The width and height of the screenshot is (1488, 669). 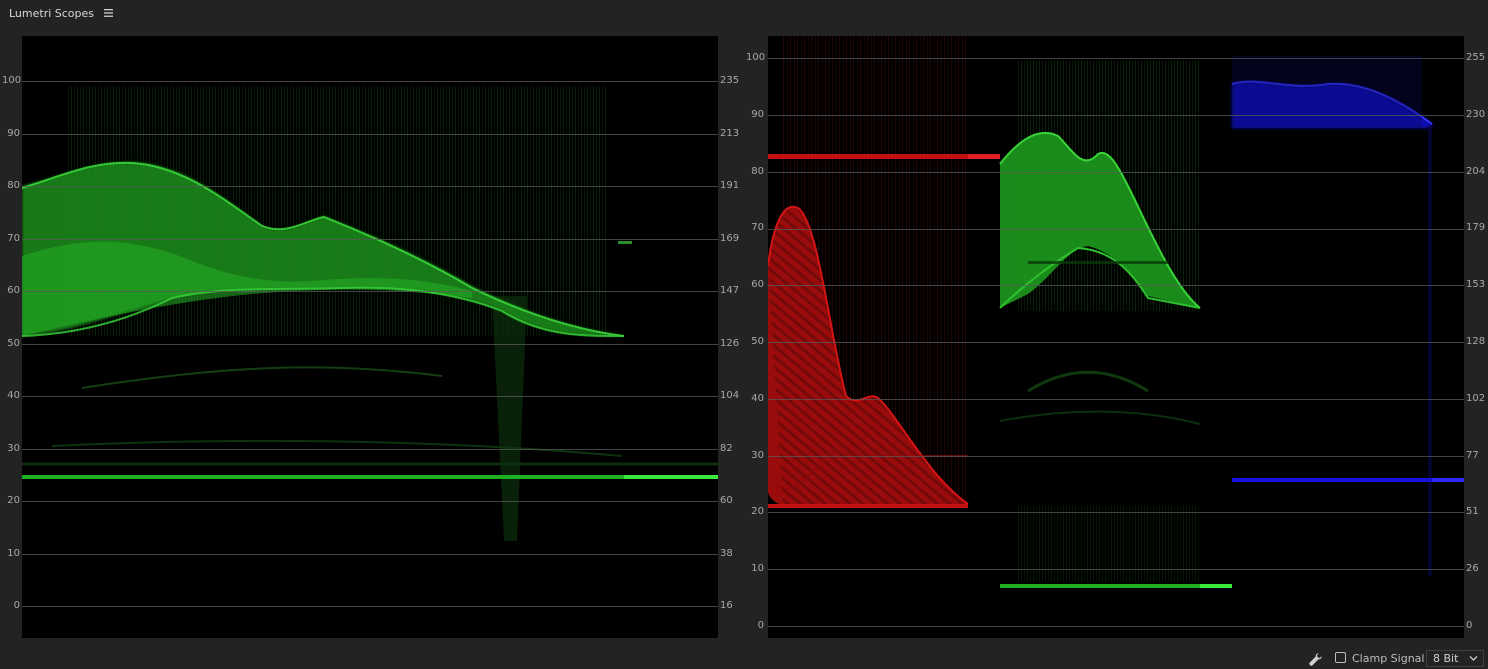 What do you see at coordinates (744, 13) in the screenshot?
I see `panel-header: Lumetri Scopes` at bounding box center [744, 13].